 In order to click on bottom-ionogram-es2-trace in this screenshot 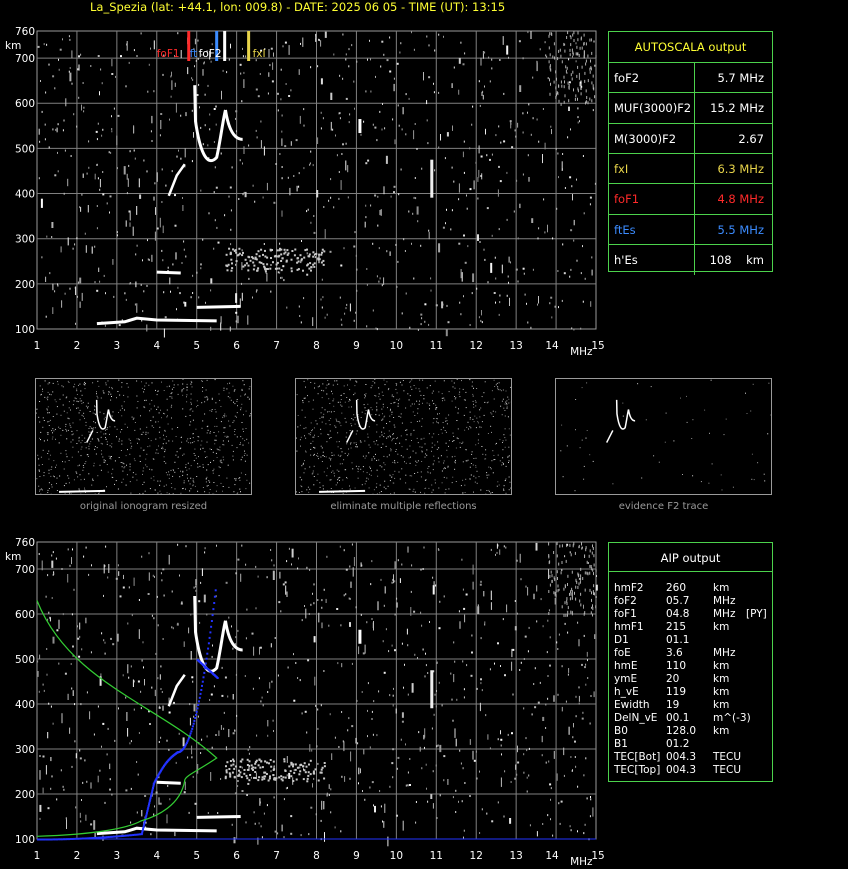, I will do `click(168, 782)`.